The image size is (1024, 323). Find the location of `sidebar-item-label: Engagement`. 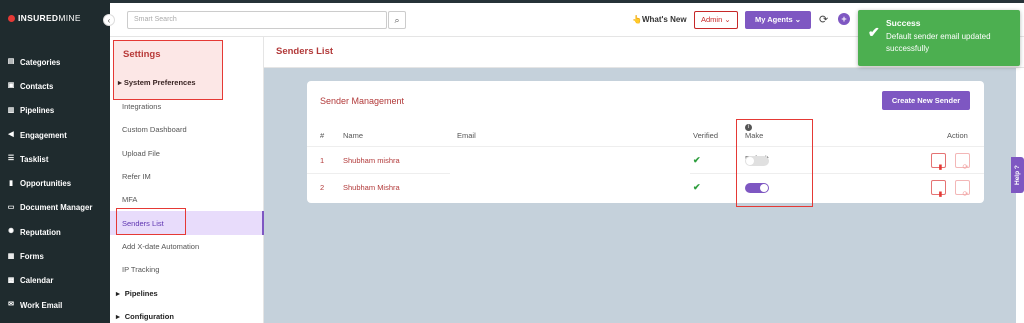

sidebar-item-label: Engagement is located at coordinates (43, 135).